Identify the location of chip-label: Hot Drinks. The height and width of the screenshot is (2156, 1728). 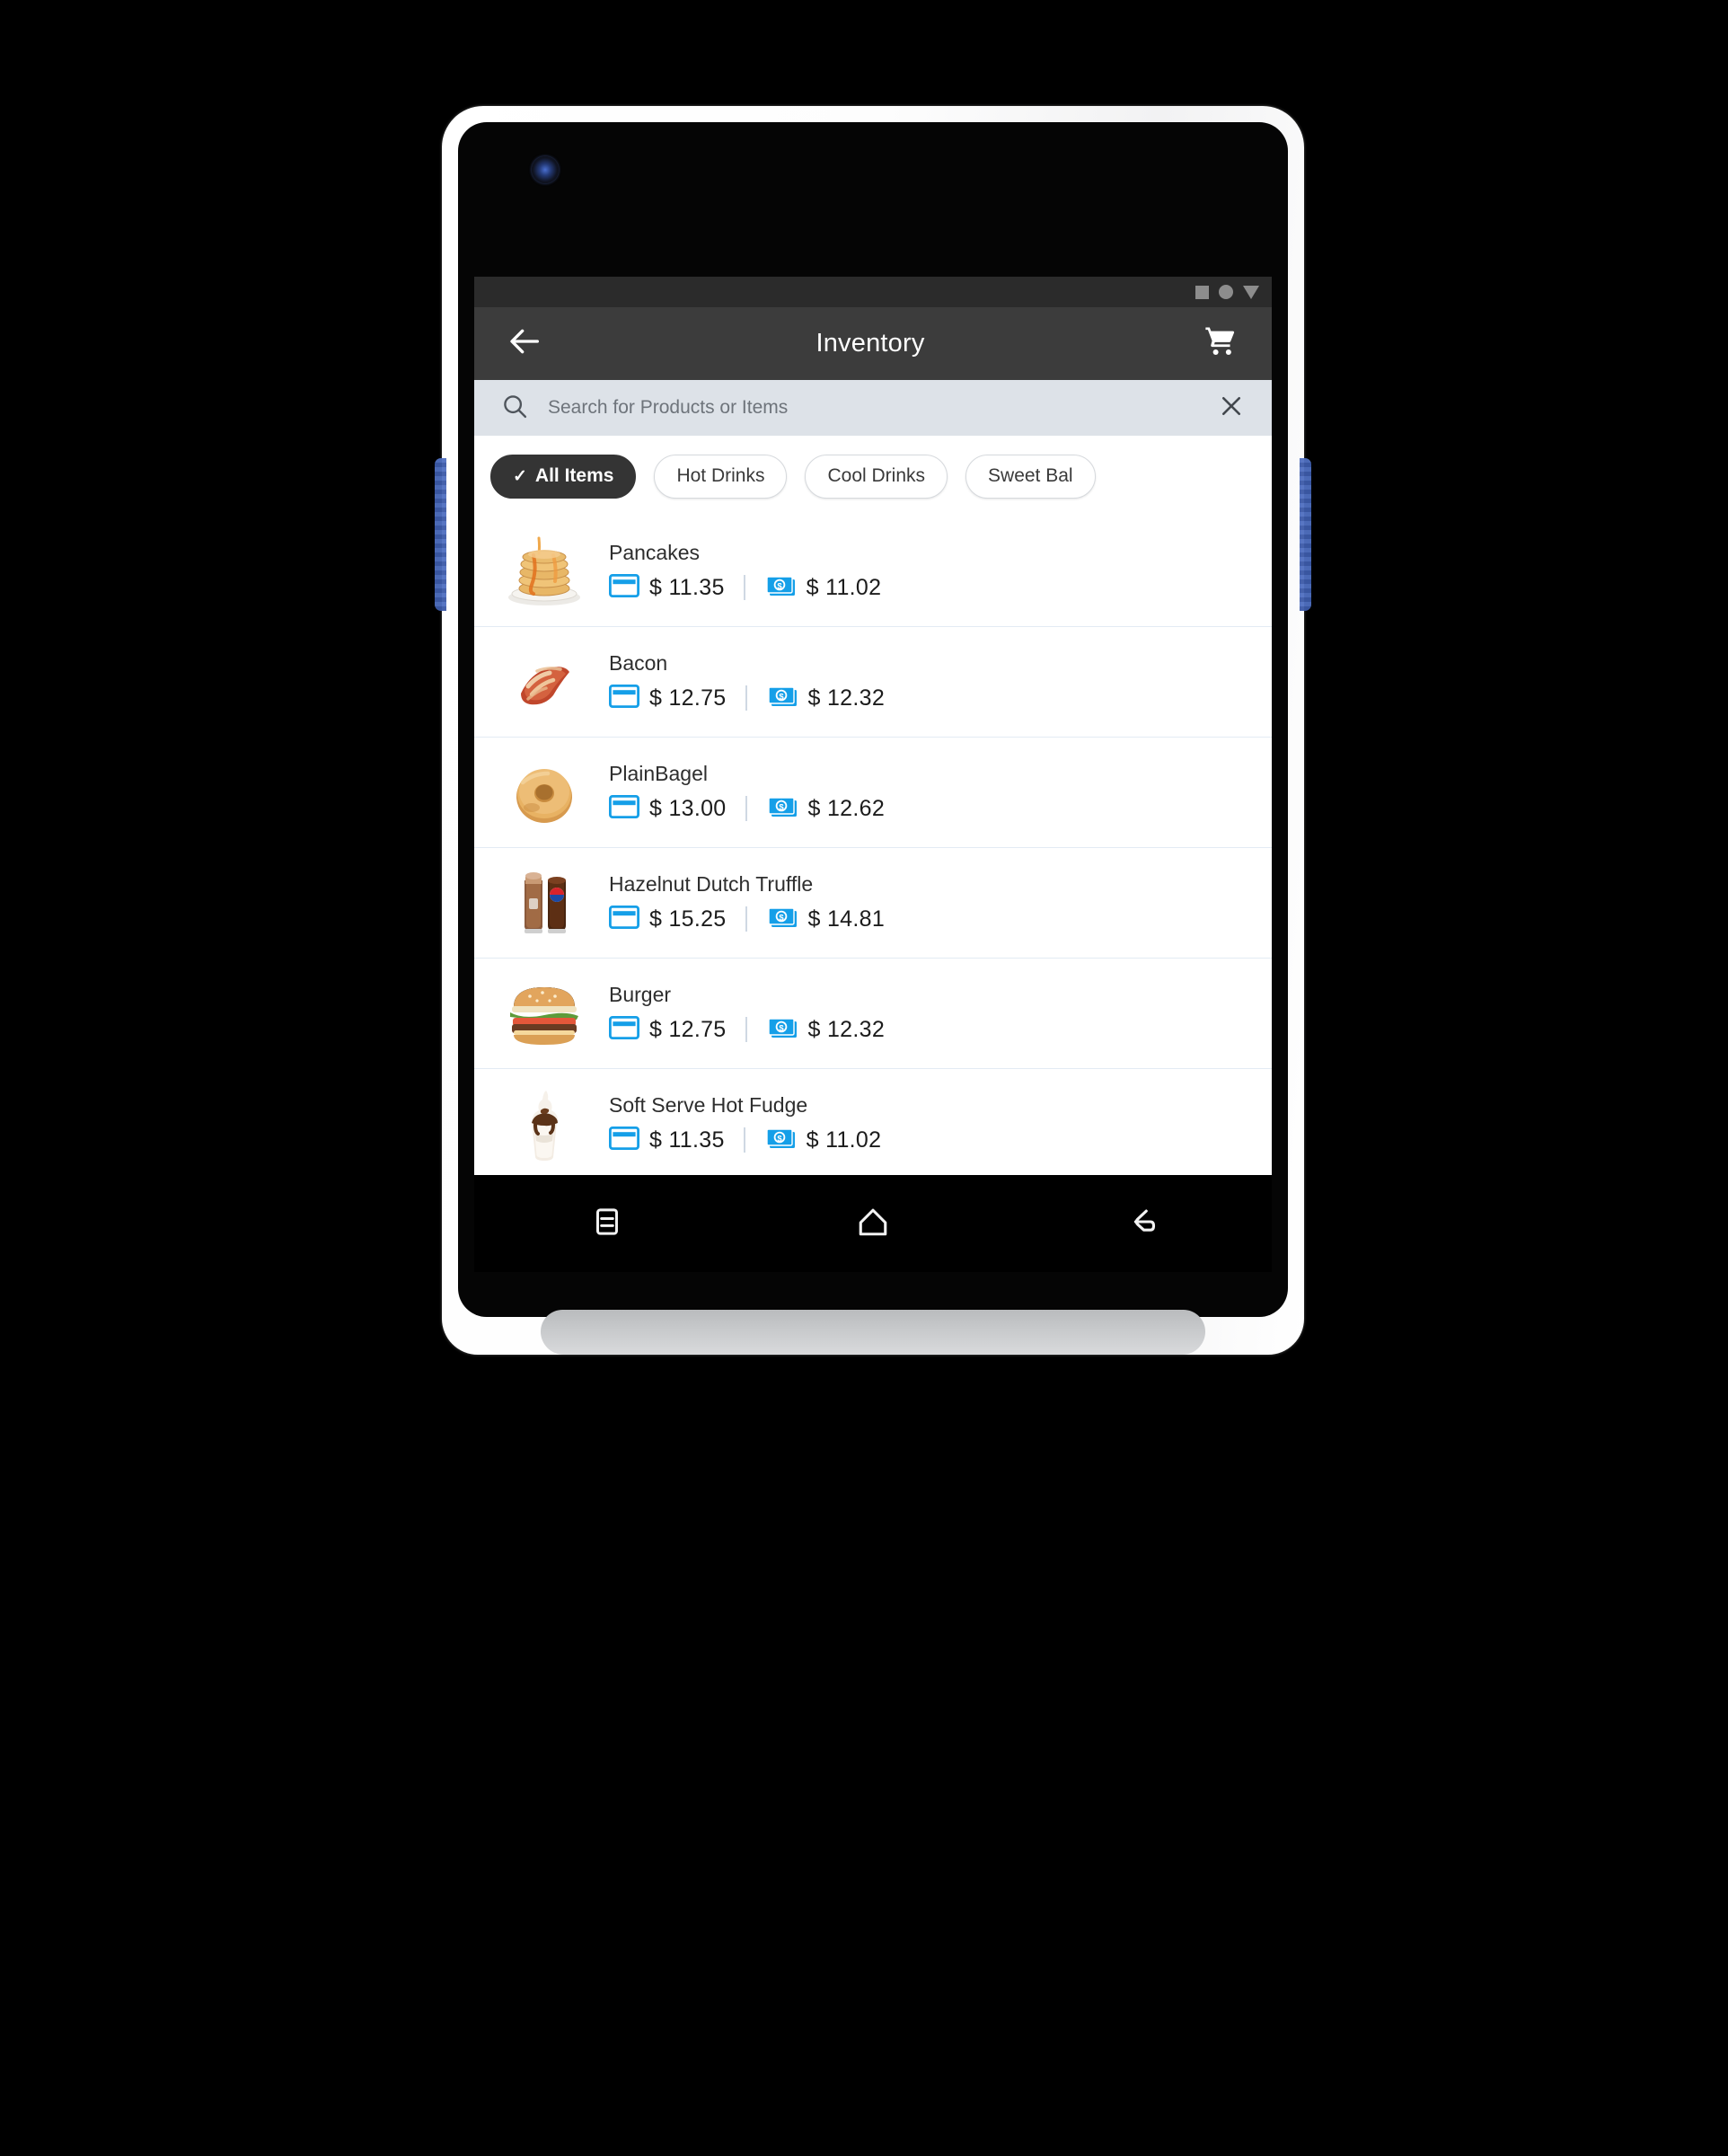
(720, 476).